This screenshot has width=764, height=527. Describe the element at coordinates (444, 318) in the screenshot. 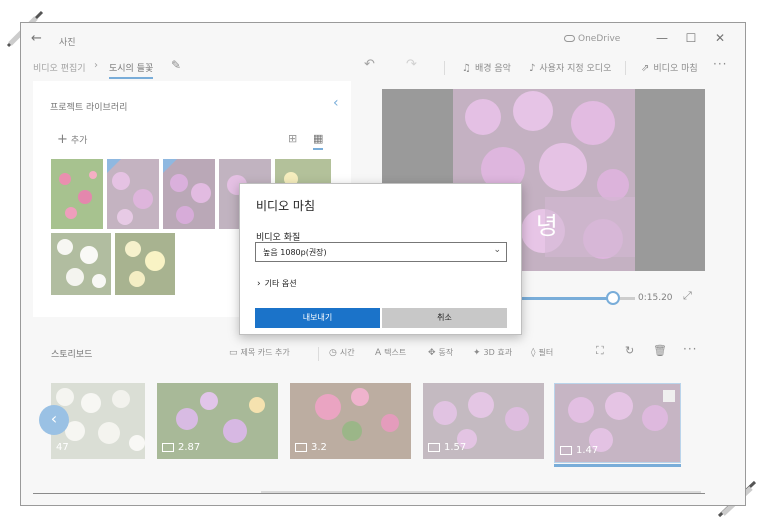

I see `cancel-button: 취소` at that location.